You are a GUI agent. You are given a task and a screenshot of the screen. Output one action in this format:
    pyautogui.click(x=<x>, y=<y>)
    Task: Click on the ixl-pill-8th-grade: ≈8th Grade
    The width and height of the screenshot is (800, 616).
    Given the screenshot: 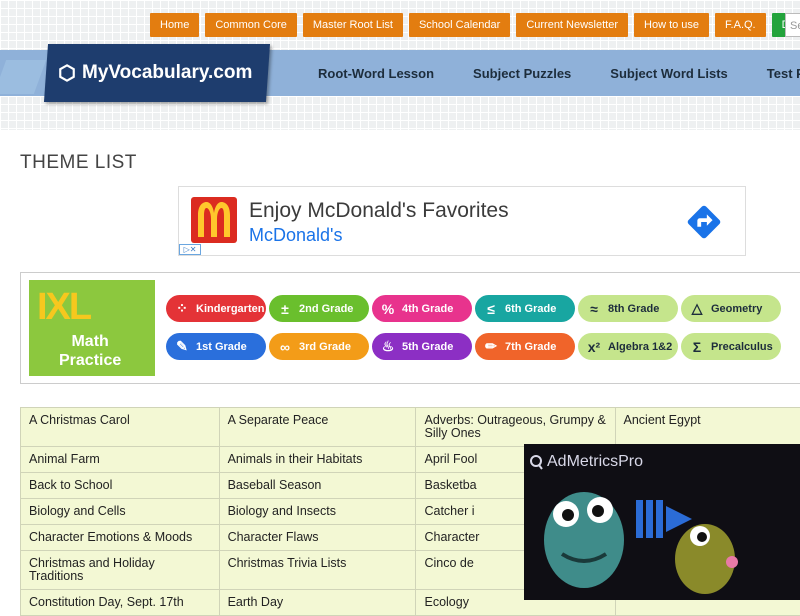 What is the action you would take?
    pyautogui.click(x=628, y=308)
    